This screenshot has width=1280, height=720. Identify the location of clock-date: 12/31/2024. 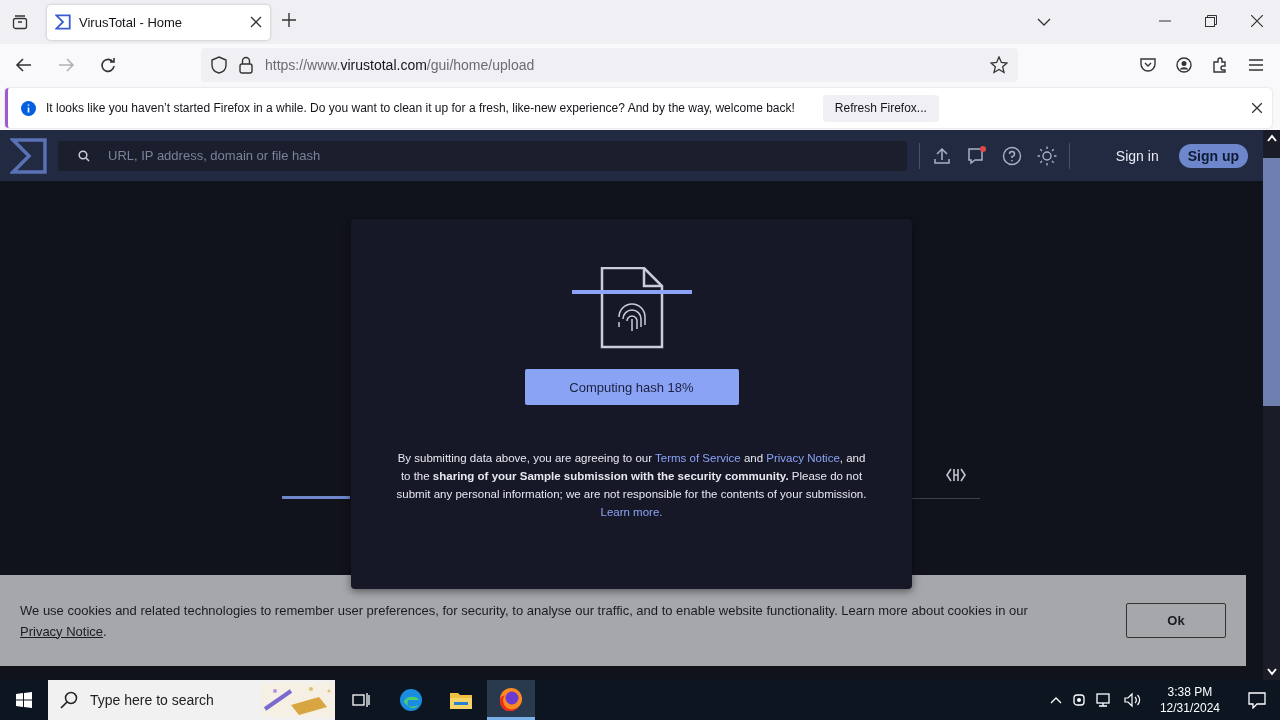
(1189, 708).